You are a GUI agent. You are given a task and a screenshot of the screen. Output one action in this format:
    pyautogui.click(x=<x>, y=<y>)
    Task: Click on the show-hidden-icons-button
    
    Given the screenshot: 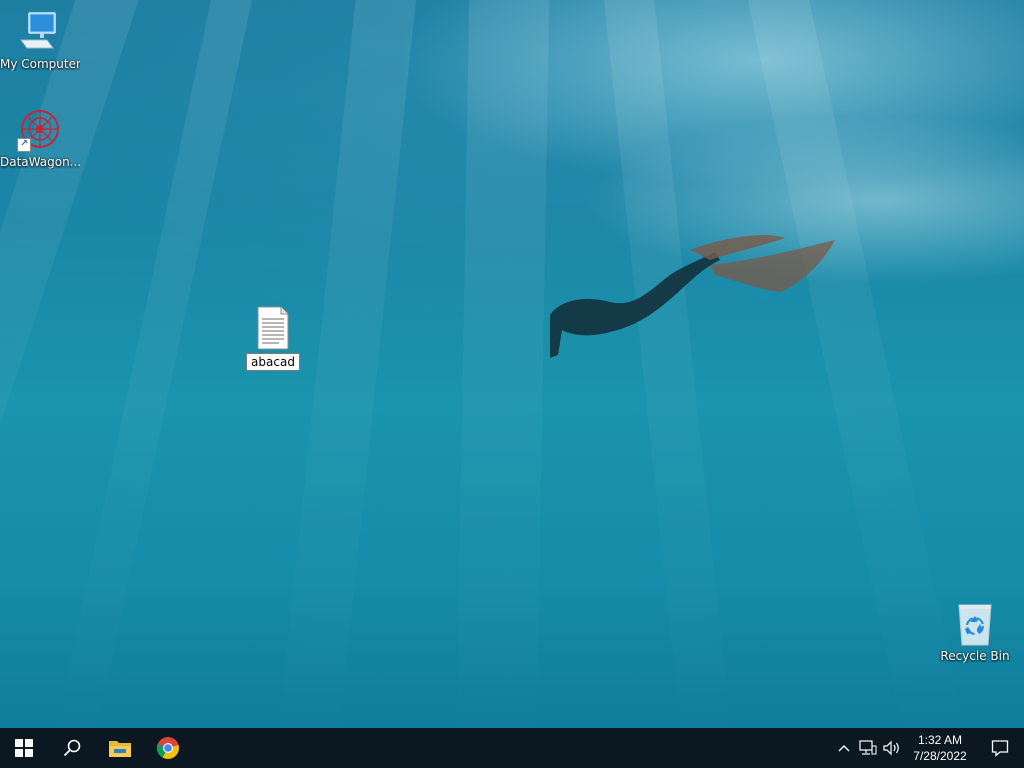 What is the action you would take?
    pyautogui.click(x=844, y=748)
    